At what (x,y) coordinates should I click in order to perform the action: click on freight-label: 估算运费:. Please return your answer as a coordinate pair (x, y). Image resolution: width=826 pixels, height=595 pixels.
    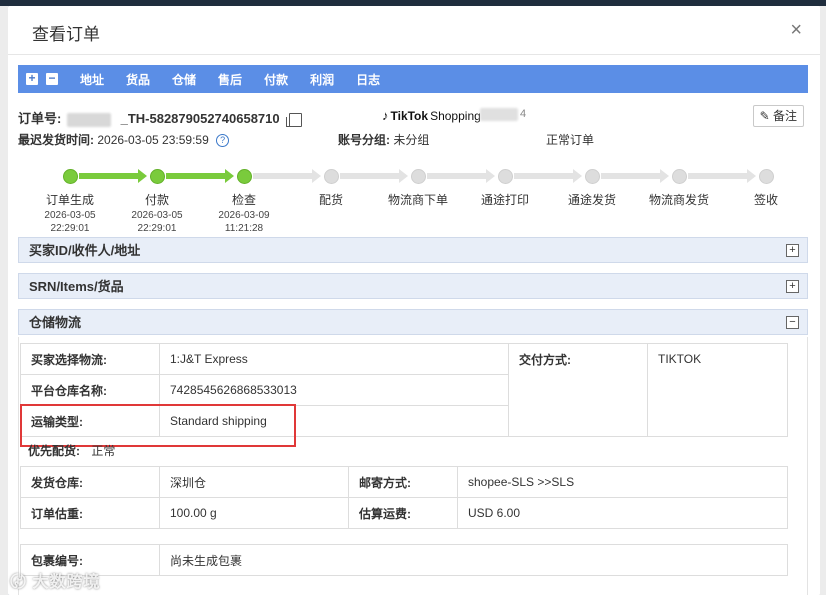
    Looking at the image, I should click on (403, 513).